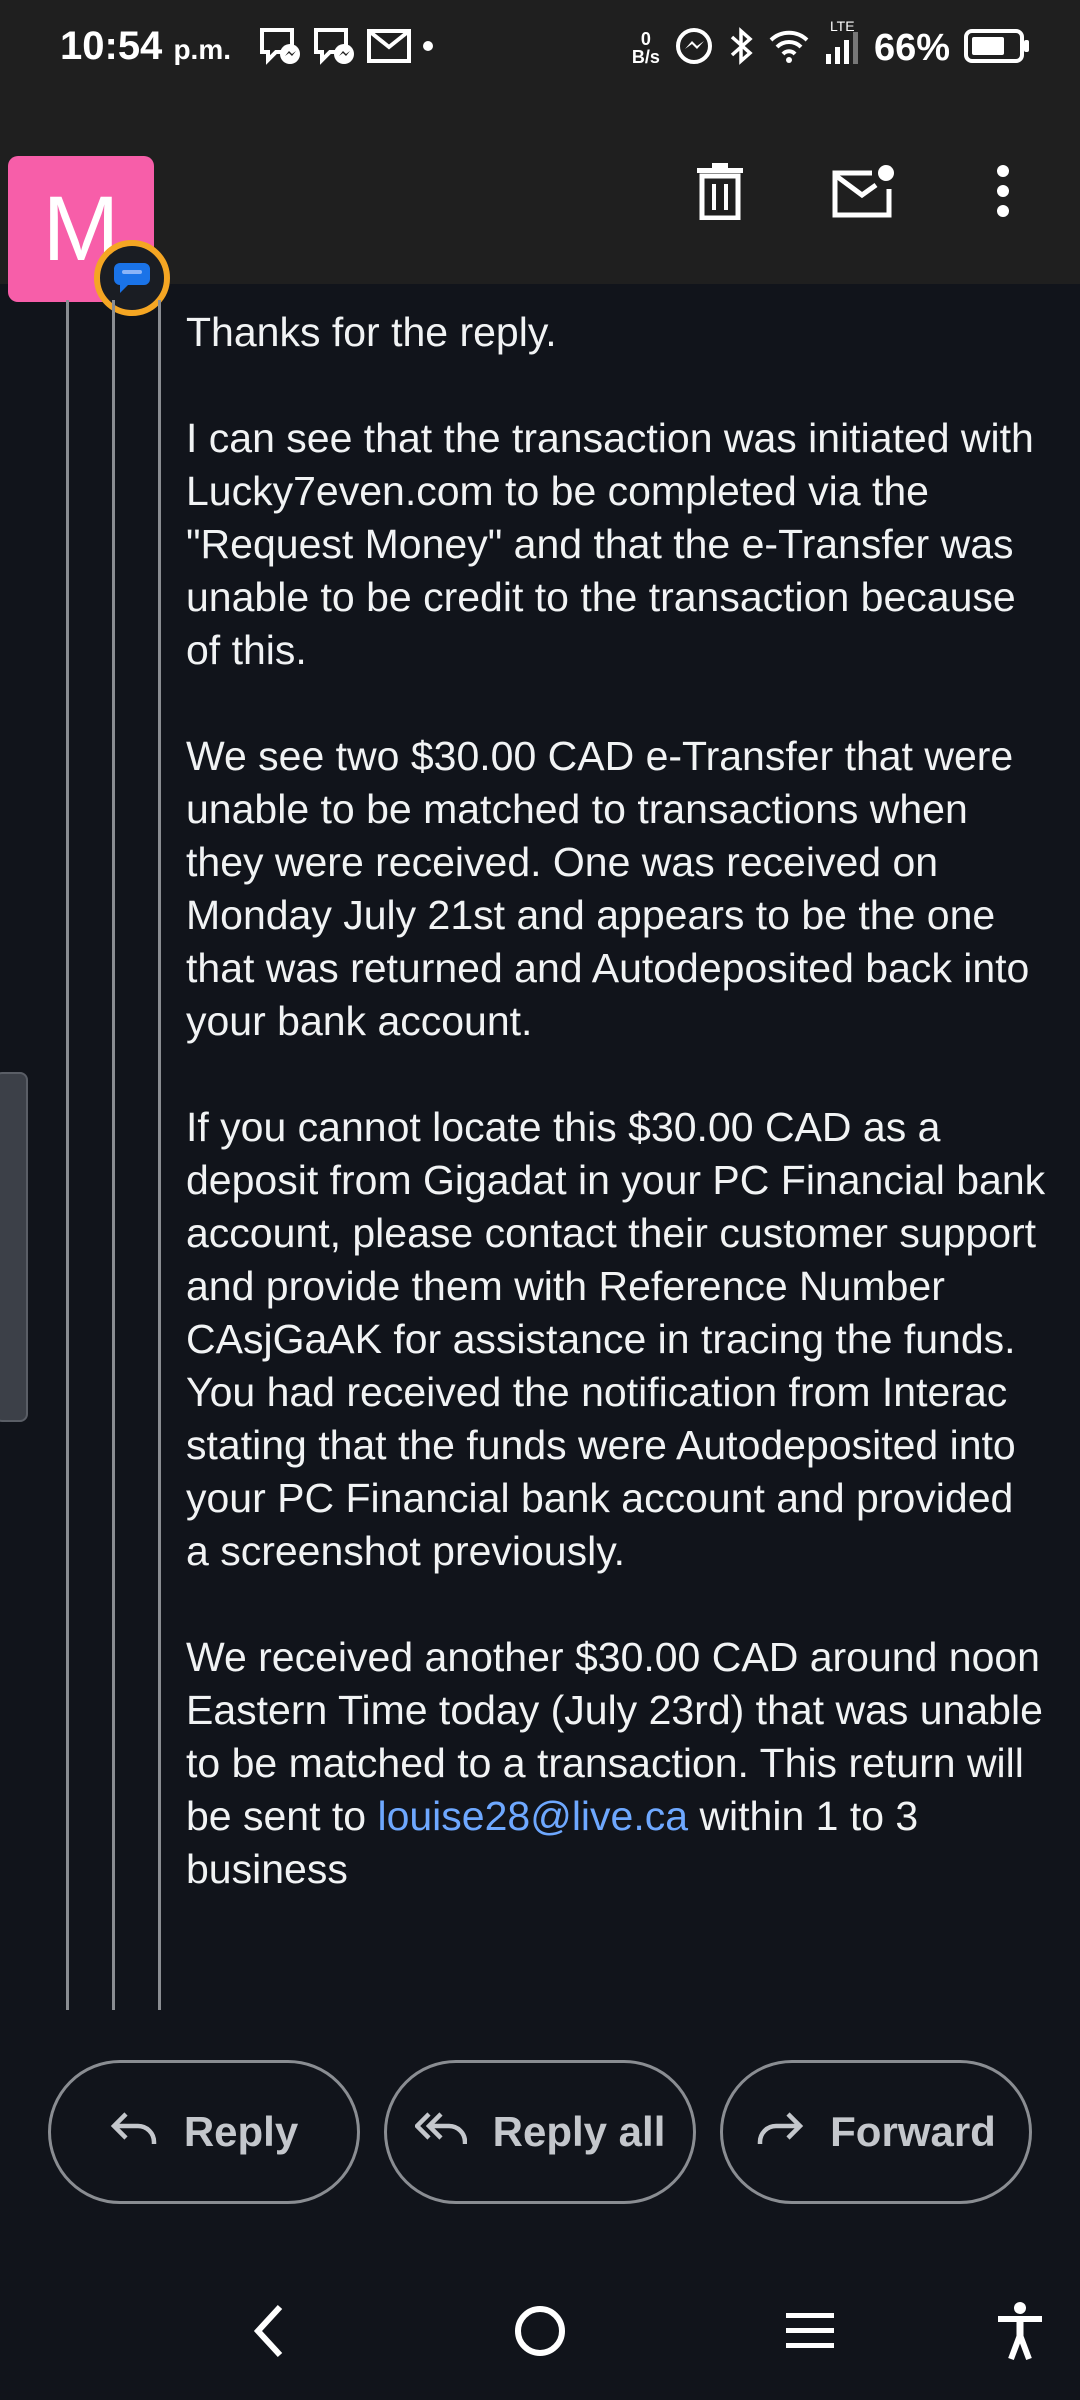 The width and height of the screenshot is (1080, 2400). I want to click on wifi-icon, so click(789, 48).